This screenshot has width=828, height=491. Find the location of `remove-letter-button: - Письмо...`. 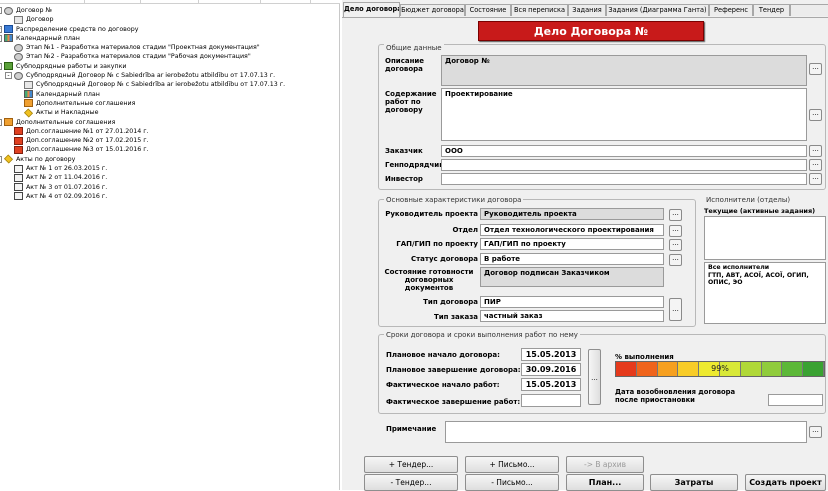

remove-letter-button: - Письмо... is located at coordinates (512, 482).